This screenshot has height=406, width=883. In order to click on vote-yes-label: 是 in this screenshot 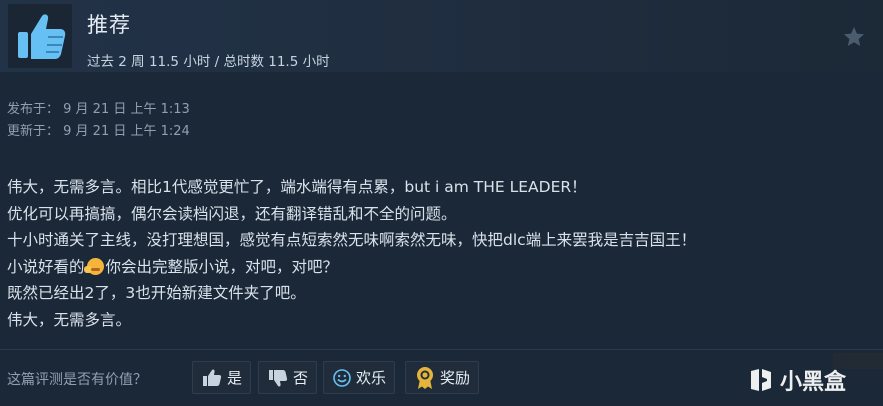, I will do `click(235, 378)`.